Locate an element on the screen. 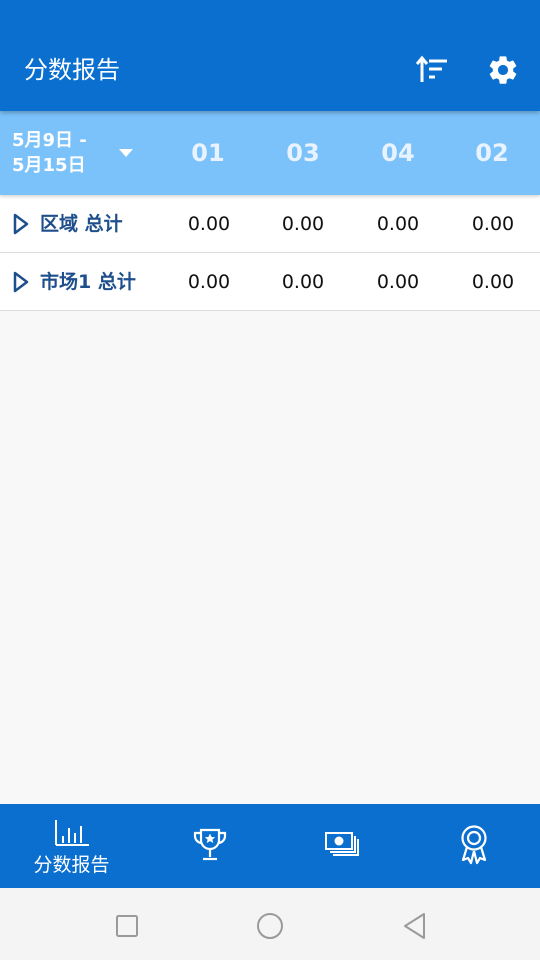 The width and height of the screenshot is (540, 960). column-header: 04 is located at coordinates (398, 153).